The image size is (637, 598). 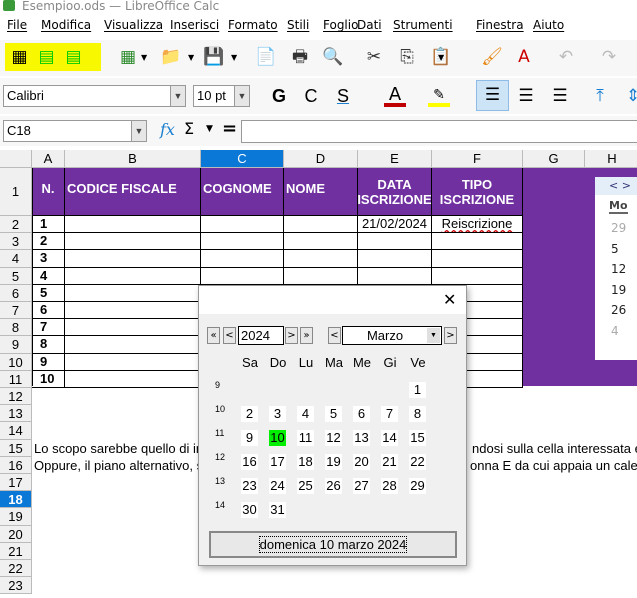 I want to click on month-select: Marzo ▼, so click(x=392, y=335).